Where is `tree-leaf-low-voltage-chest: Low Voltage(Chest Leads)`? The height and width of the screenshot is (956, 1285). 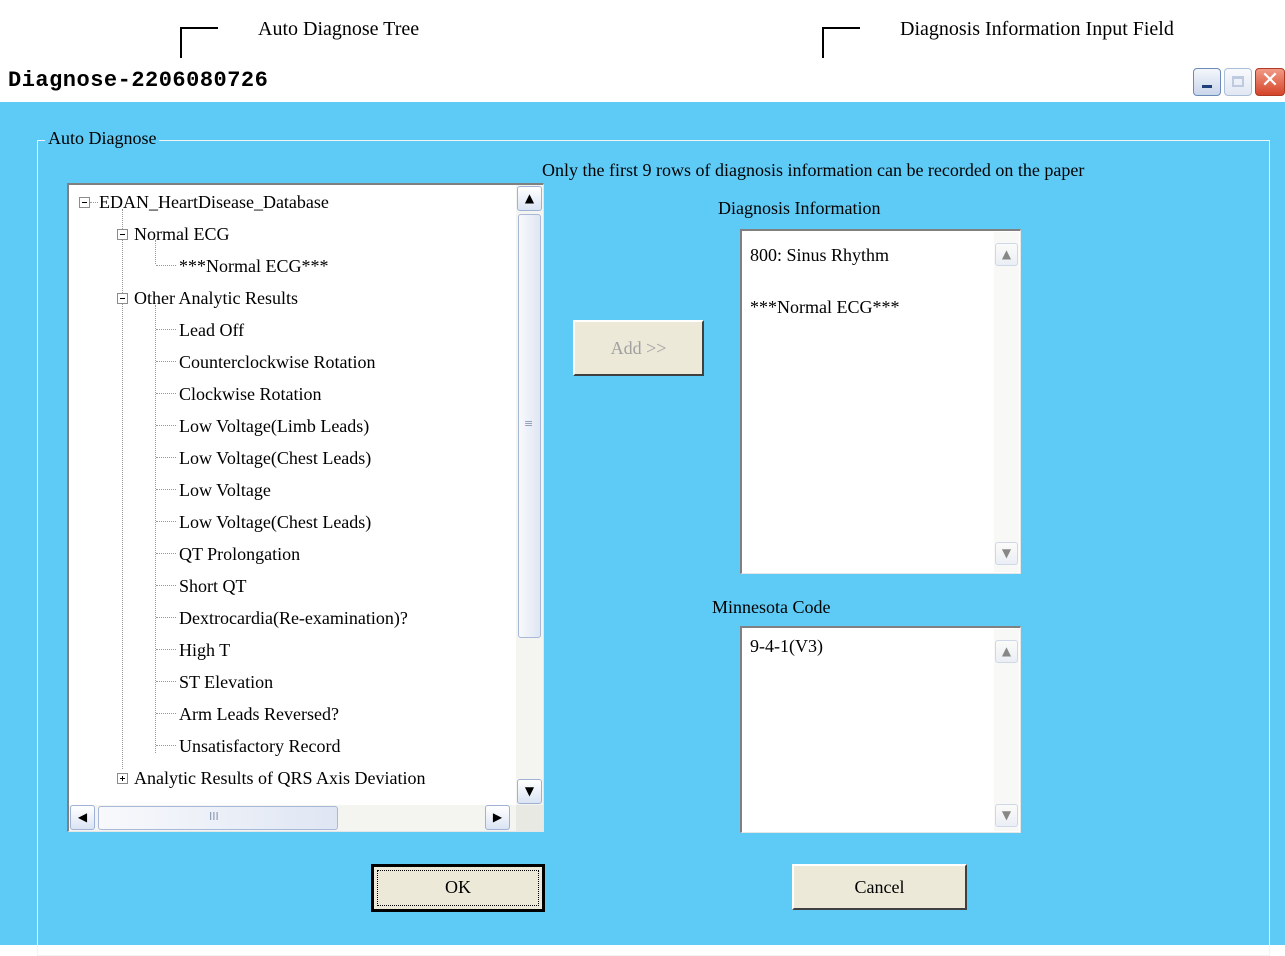 tree-leaf-low-voltage-chest: Low Voltage(Chest Leads) is located at coordinates (275, 458).